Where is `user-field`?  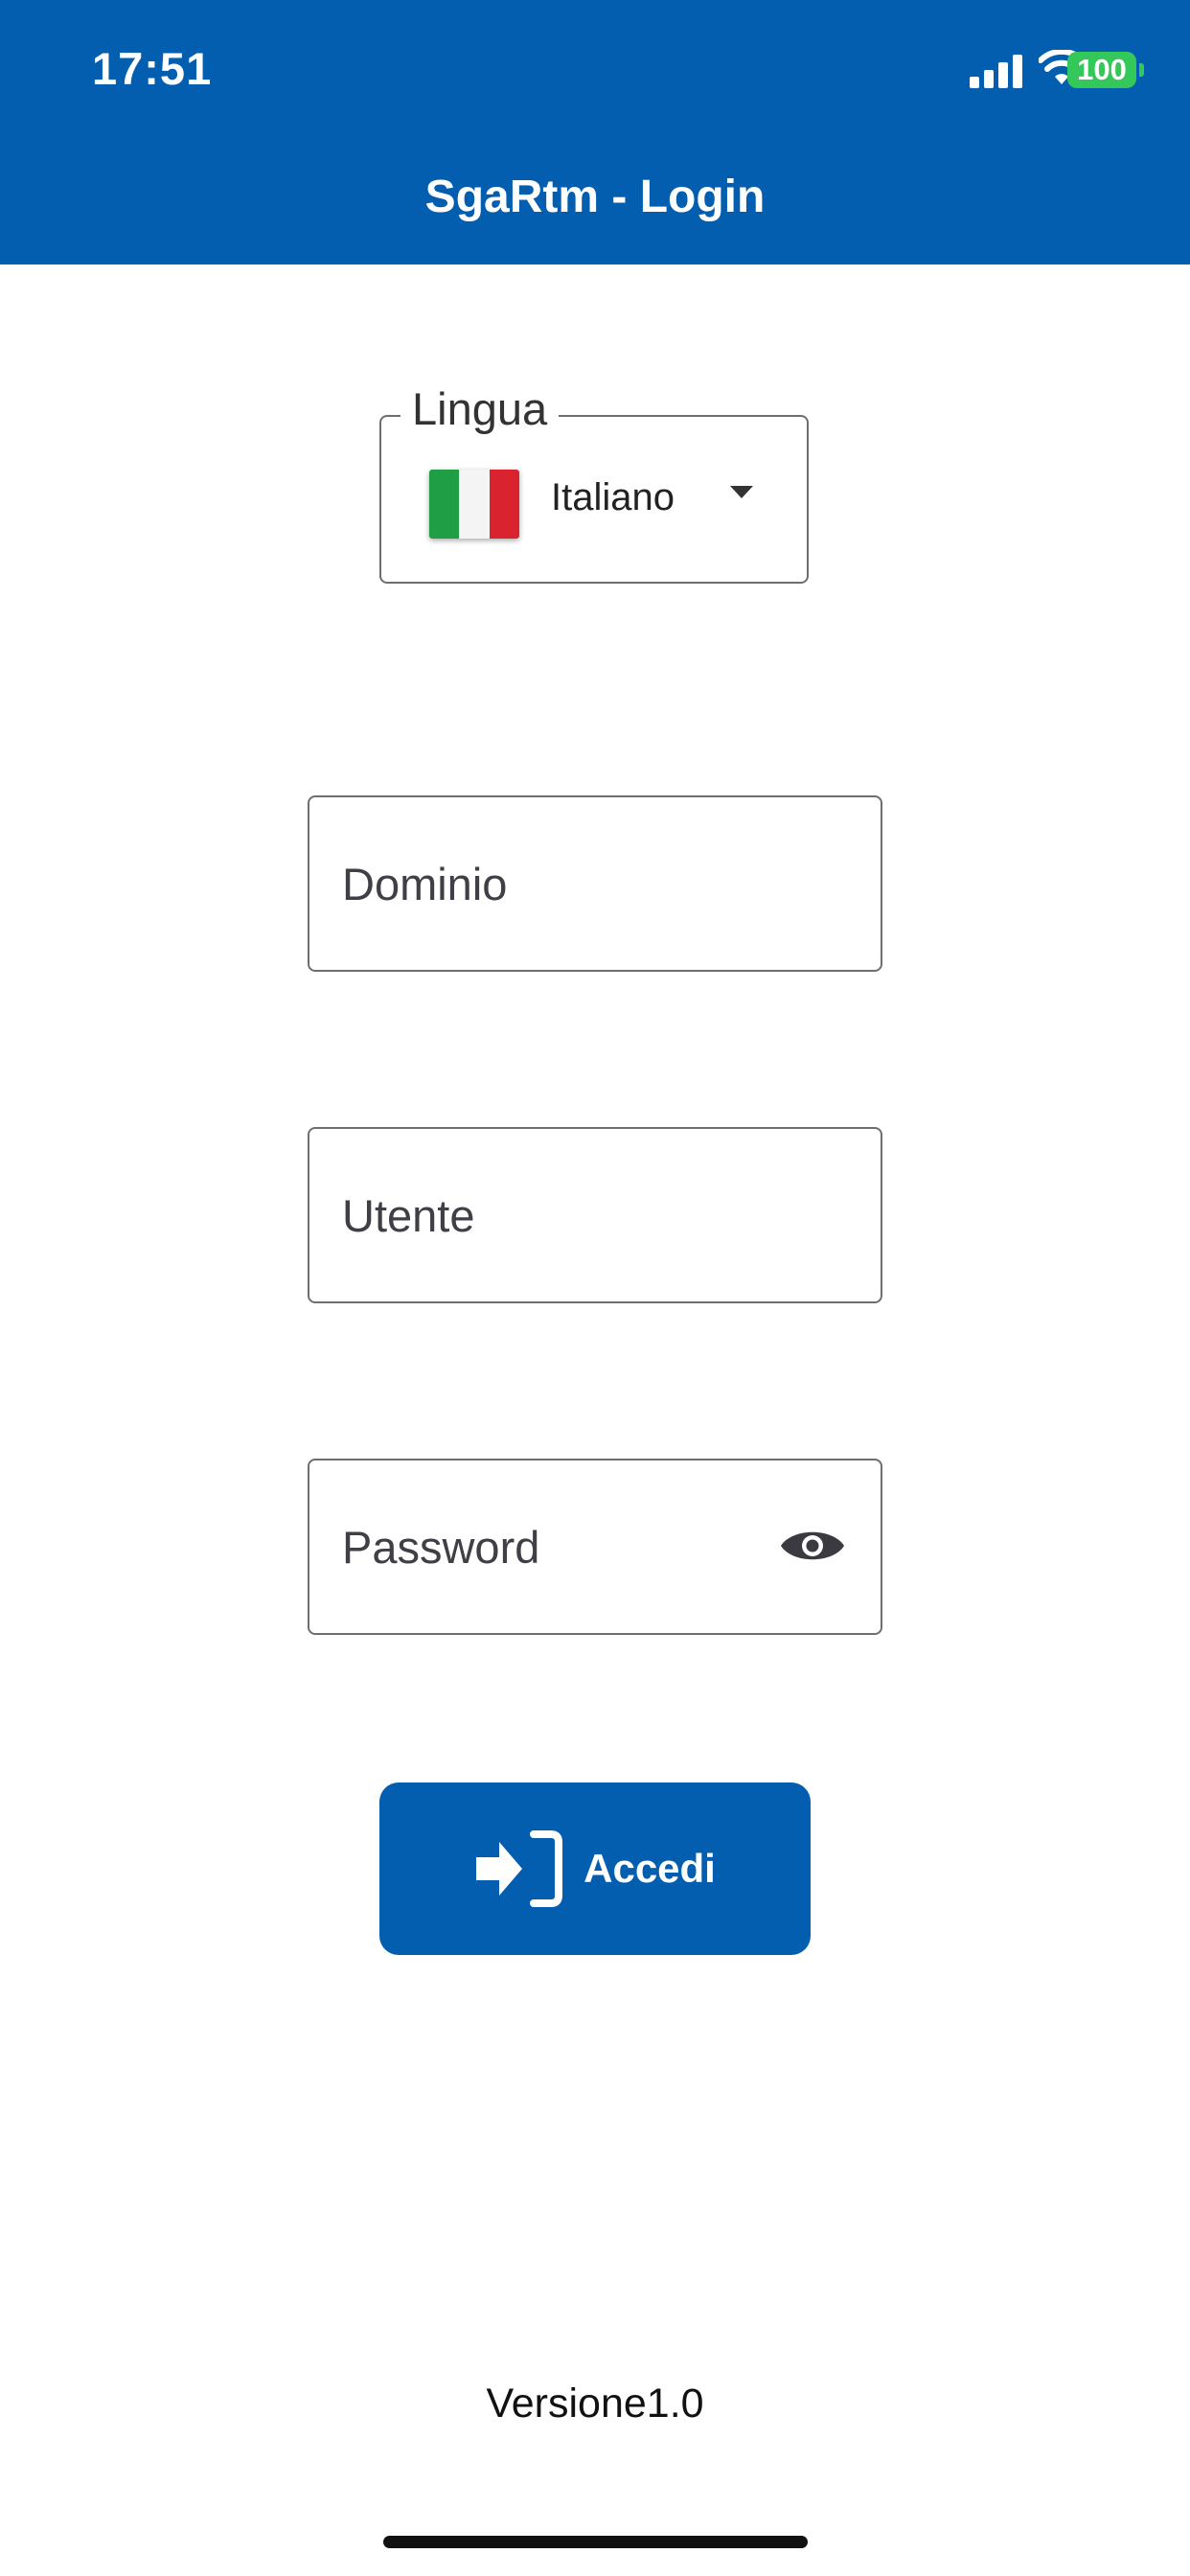
user-field is located at coordinates (595, 1215).